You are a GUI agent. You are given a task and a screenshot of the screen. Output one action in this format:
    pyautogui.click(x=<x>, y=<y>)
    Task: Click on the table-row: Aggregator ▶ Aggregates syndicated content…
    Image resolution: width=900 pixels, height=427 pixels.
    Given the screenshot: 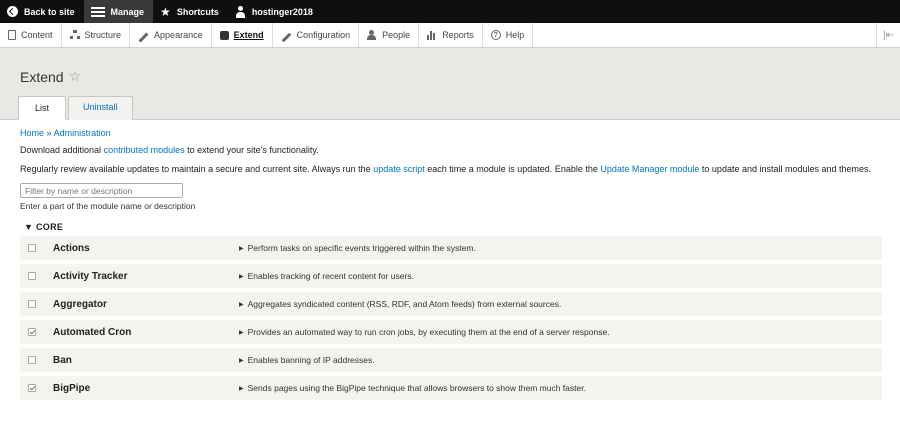 What is the action you would take?
    pyautogui.click(x=451, y=306)
    